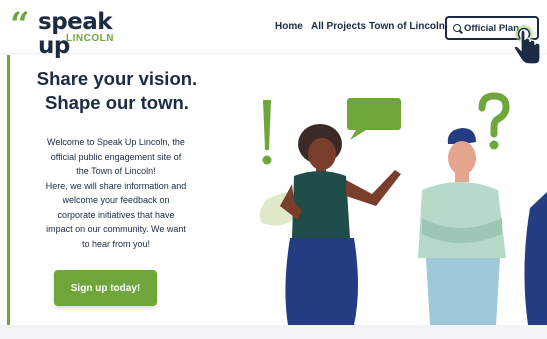 This screenshot has height=339, width=547. I want to click on intro-line: Here, we will share information and, so click(116, 185).